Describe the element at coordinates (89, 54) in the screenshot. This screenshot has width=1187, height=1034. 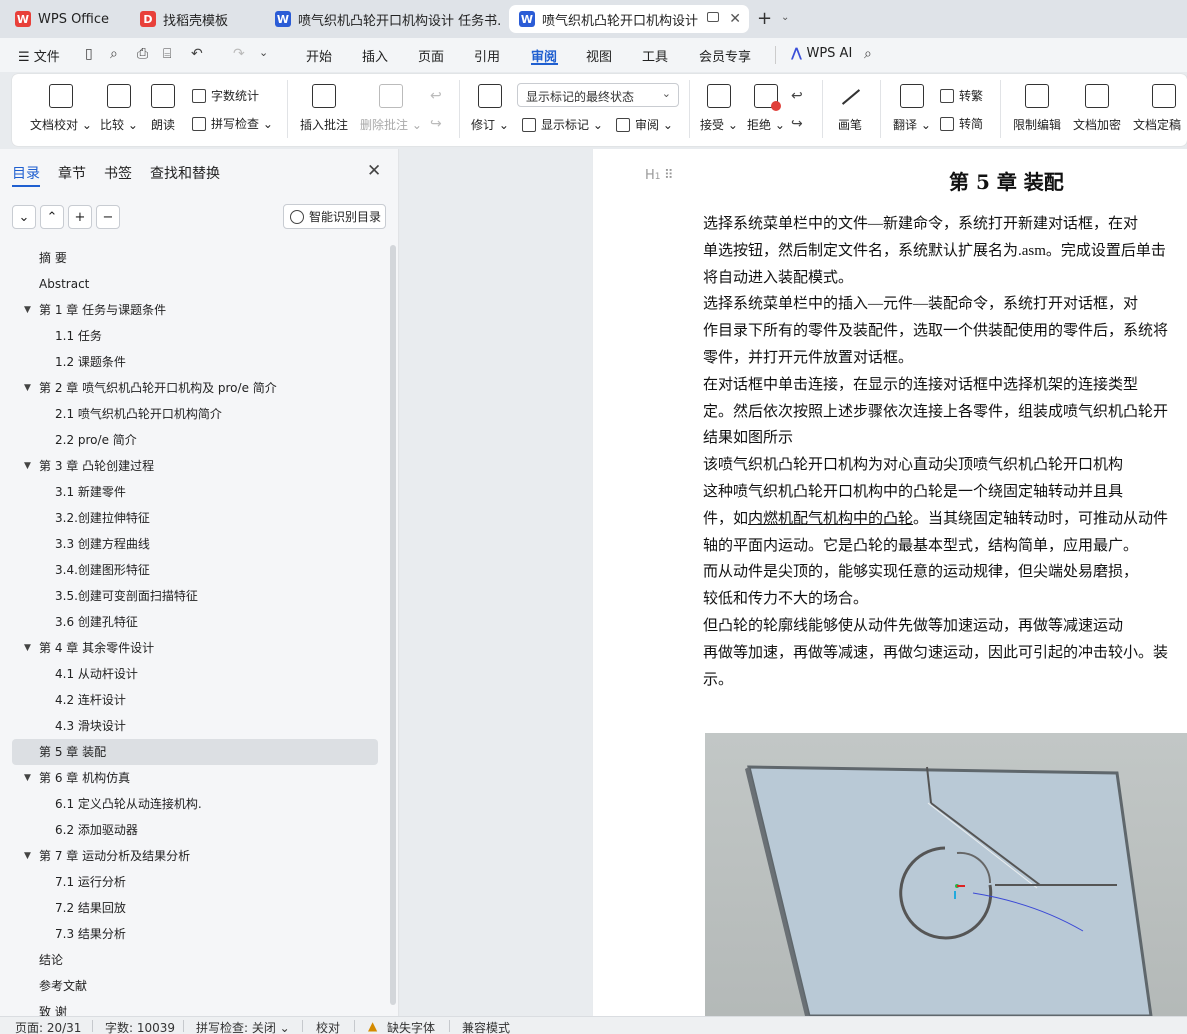
I see `save-icon: ▯` at that location.